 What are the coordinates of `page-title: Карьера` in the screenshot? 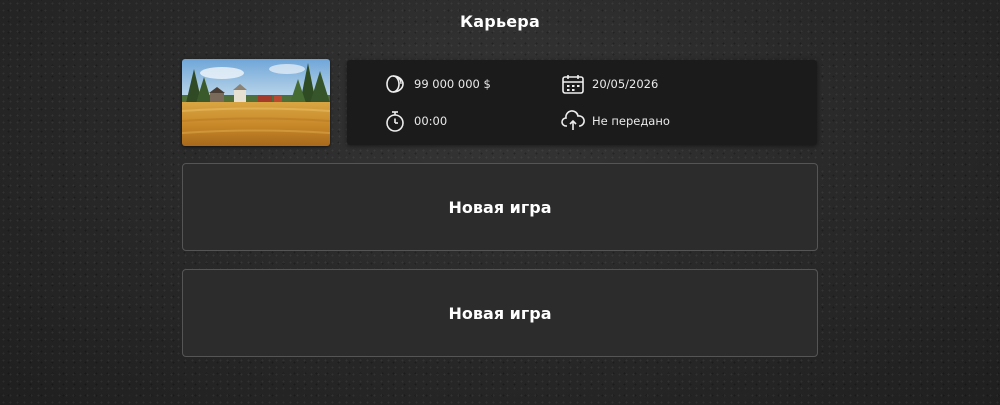 It's located at (500, 21).